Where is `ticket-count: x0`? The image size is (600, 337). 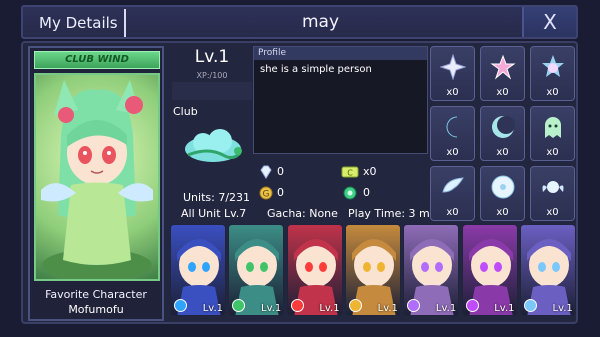 ticket-count: x0 is located at coordinates (370, 171).